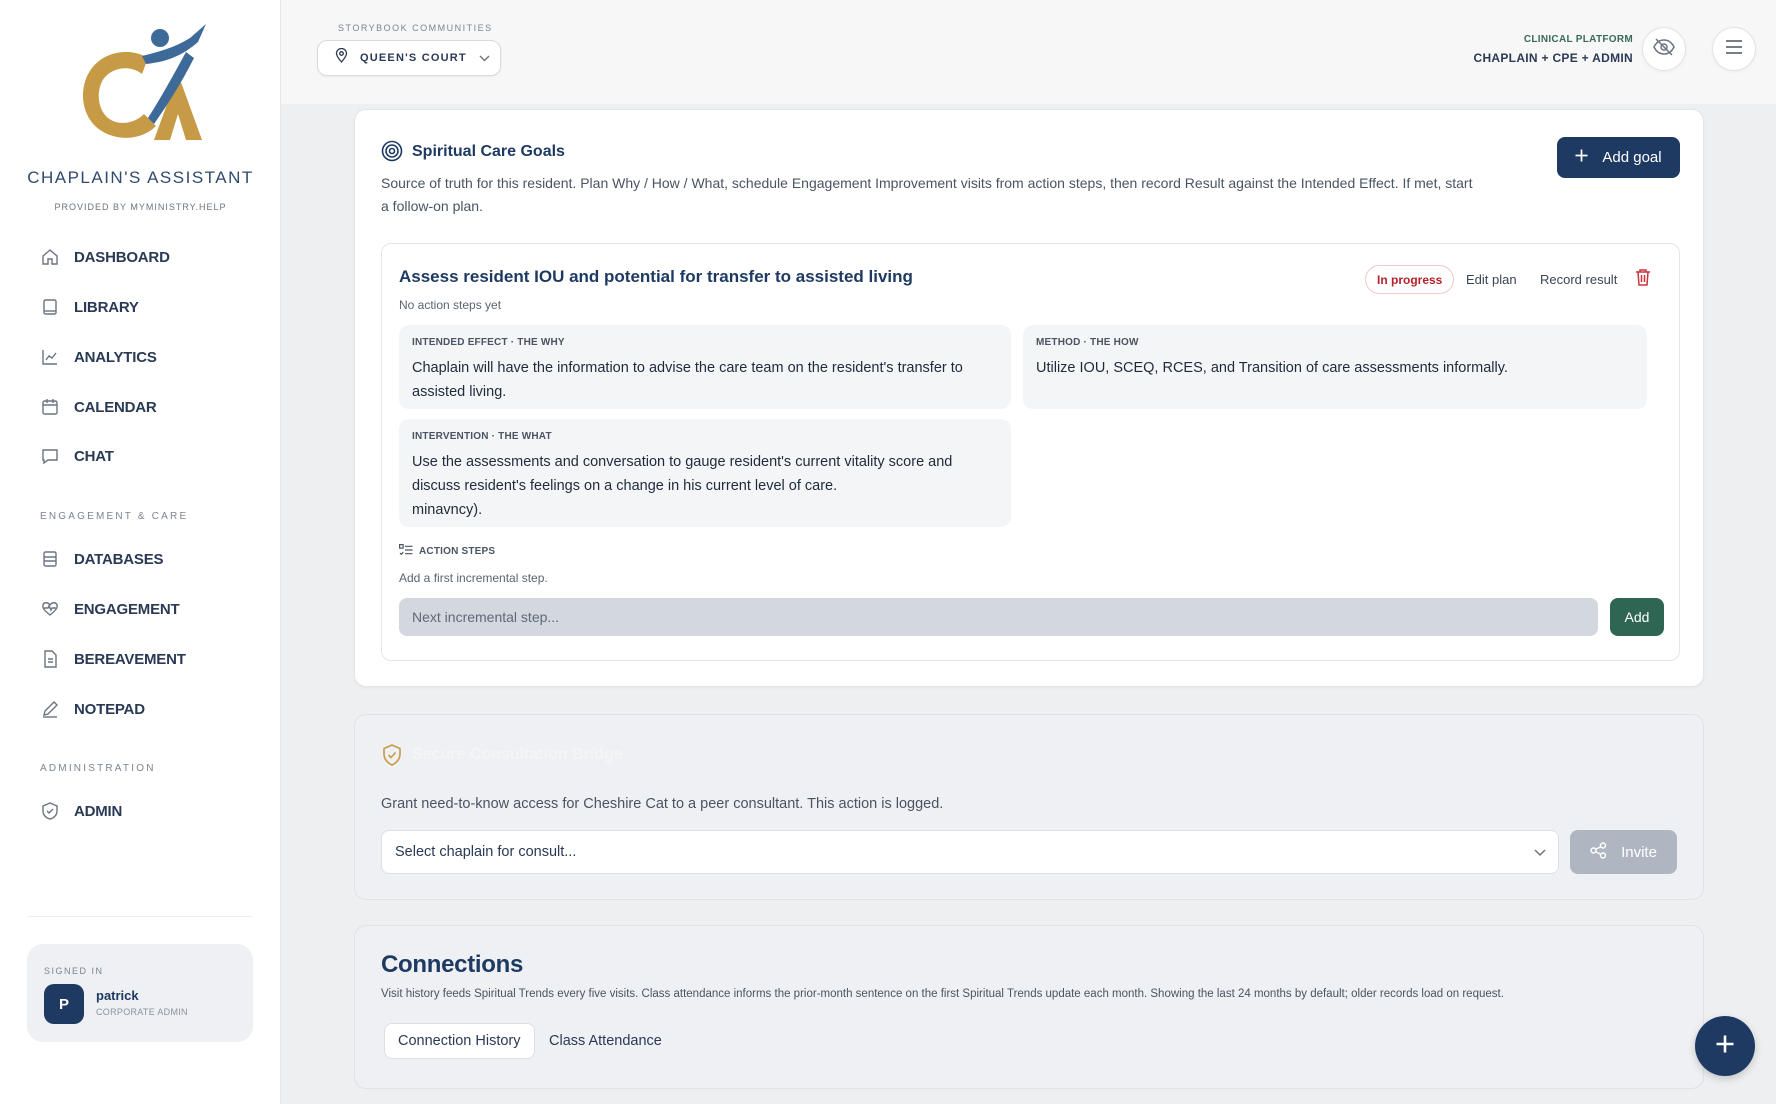  Describe the element at coordinates (98, 811) in the screenshot. I see `sidebar-item-label: ADMIN` at that location.